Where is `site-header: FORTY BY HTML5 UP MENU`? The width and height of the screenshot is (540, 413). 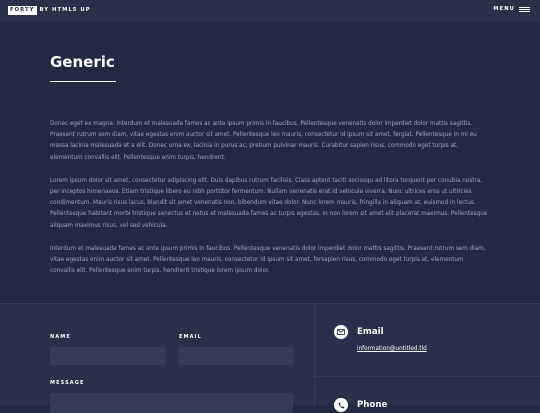 site-header: FORTY BY HTML5 UP MENU is located at coordinates (270, 11).